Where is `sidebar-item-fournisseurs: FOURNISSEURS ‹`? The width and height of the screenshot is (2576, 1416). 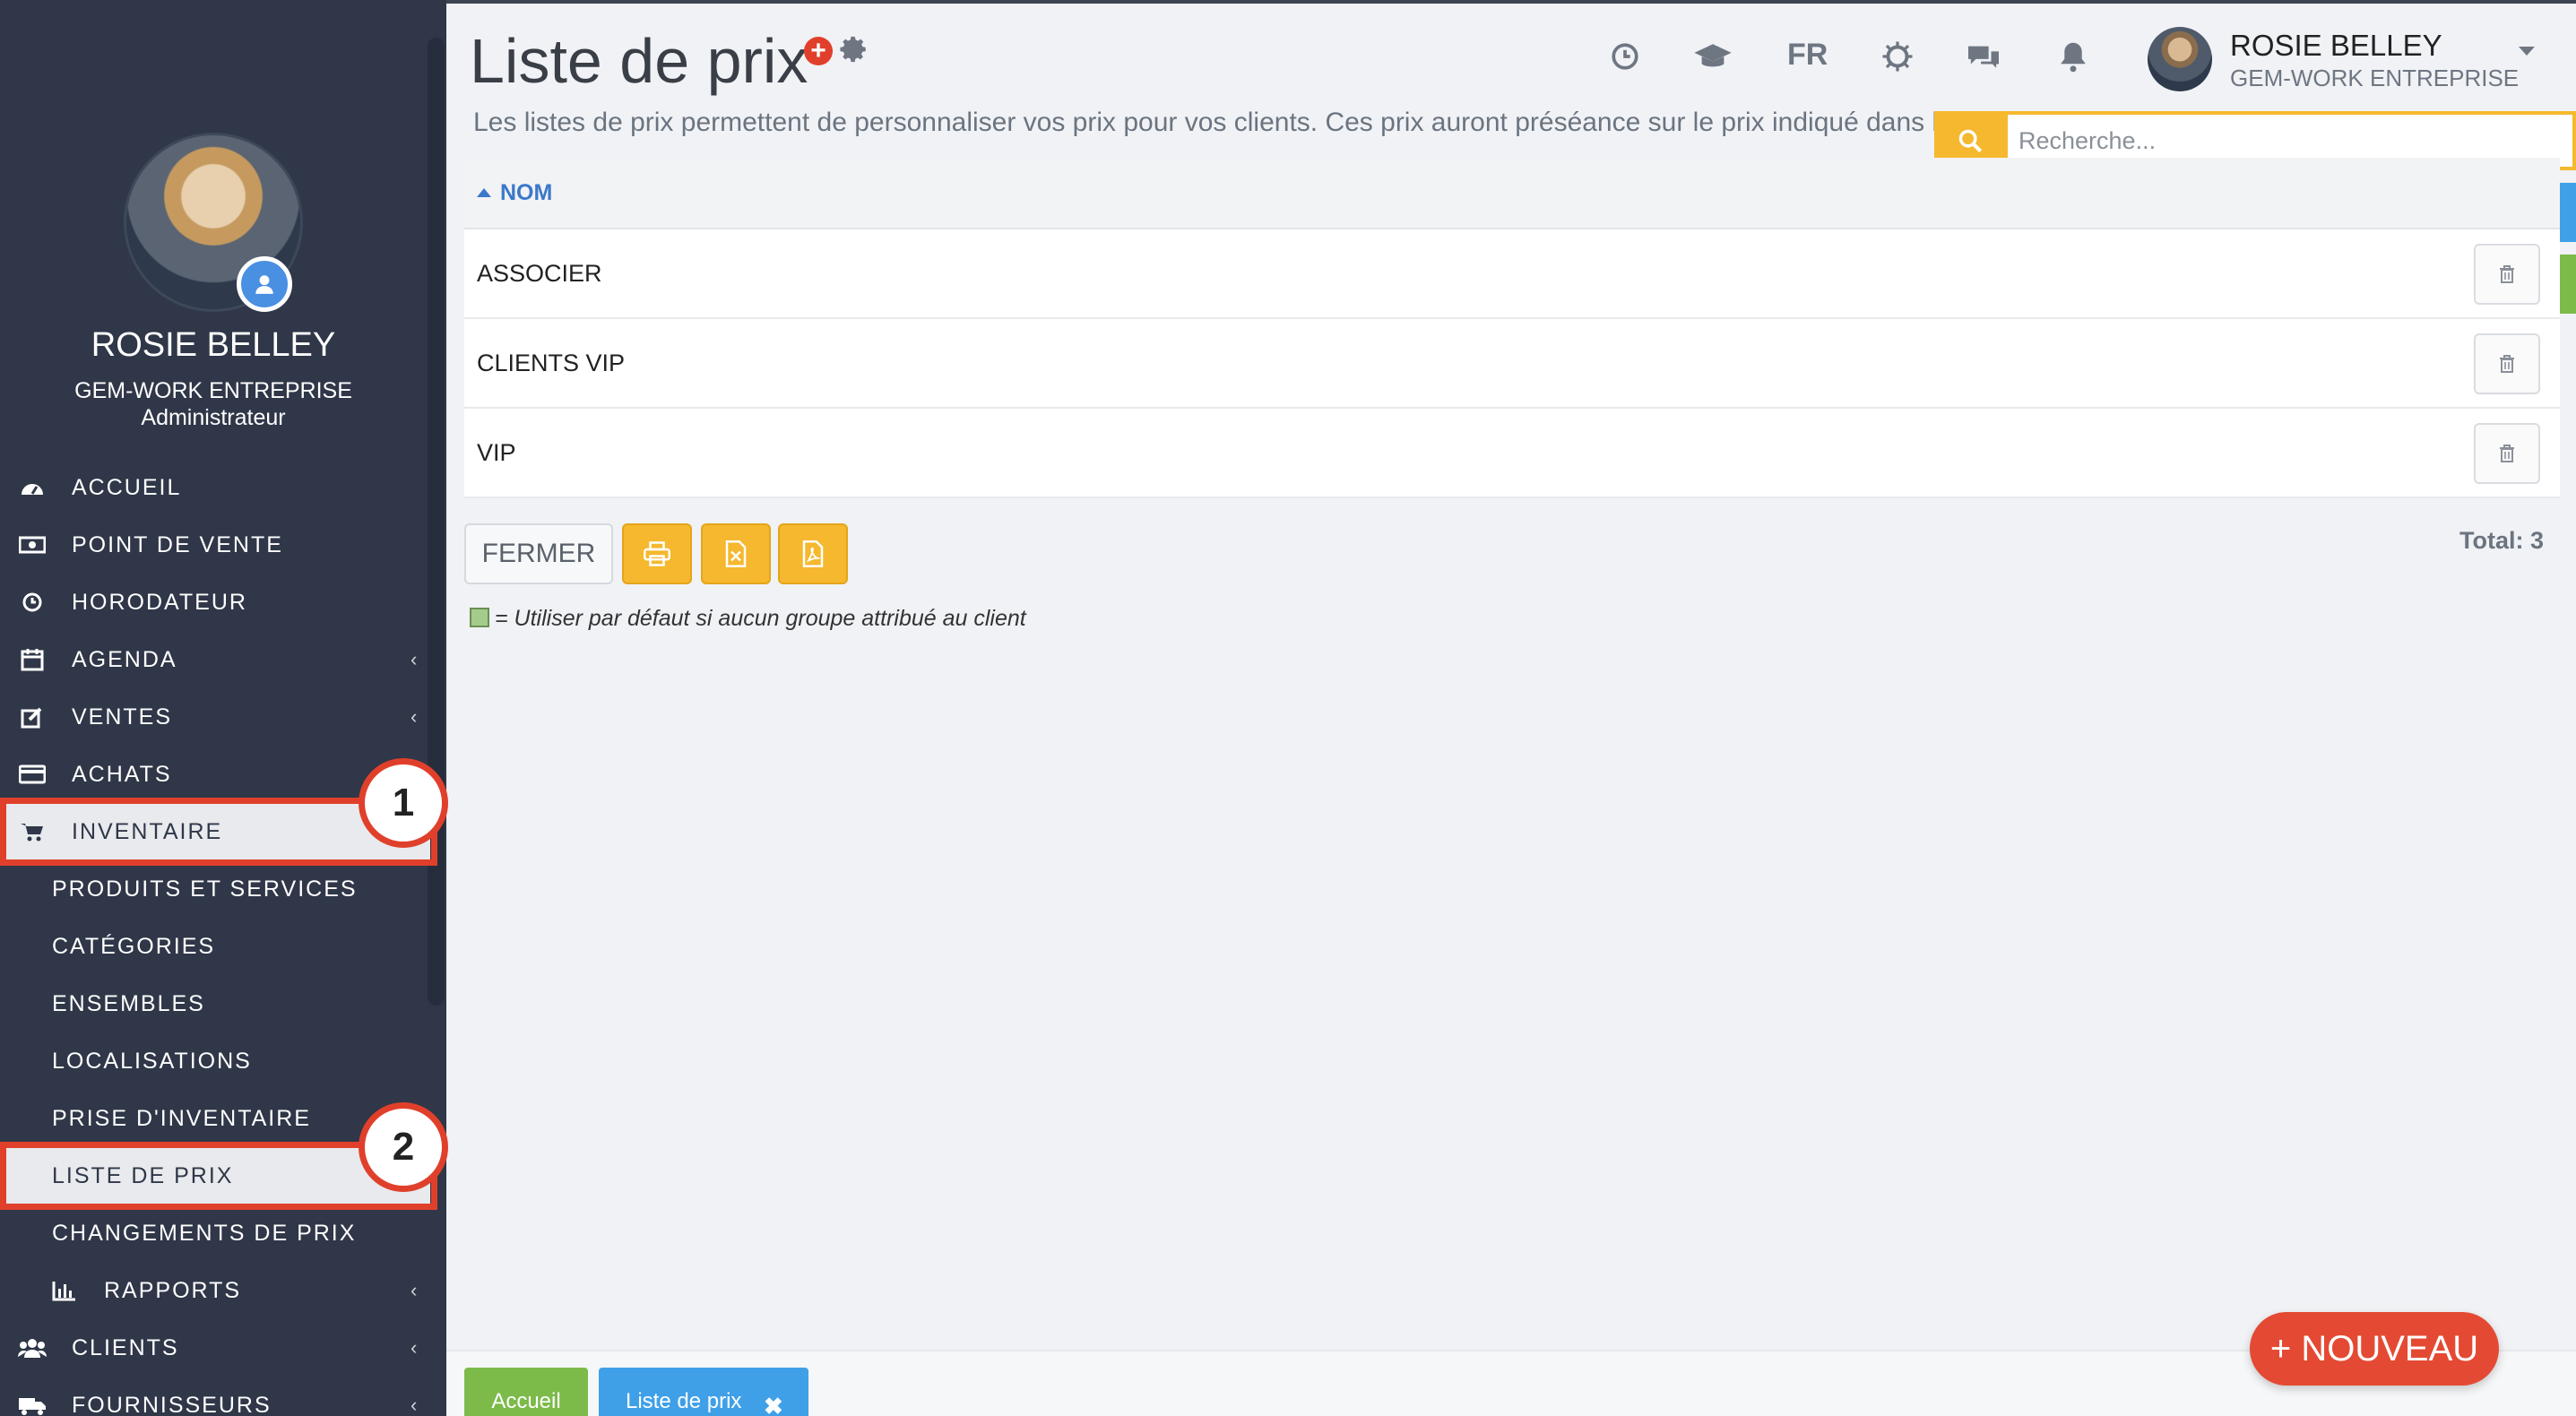
sidebar-item-fournisseurs: FOURNISSEURS ‹ is located at coordinates (215, 1396).